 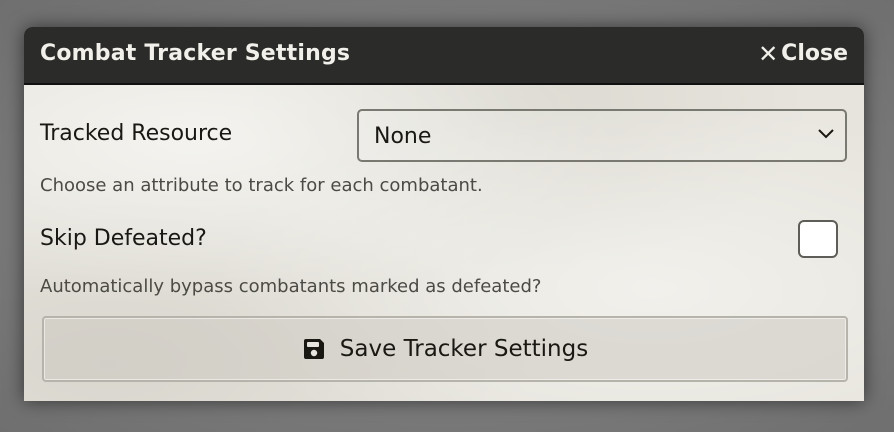 I want to click on close-label: Close, so click(x=814, y=53).